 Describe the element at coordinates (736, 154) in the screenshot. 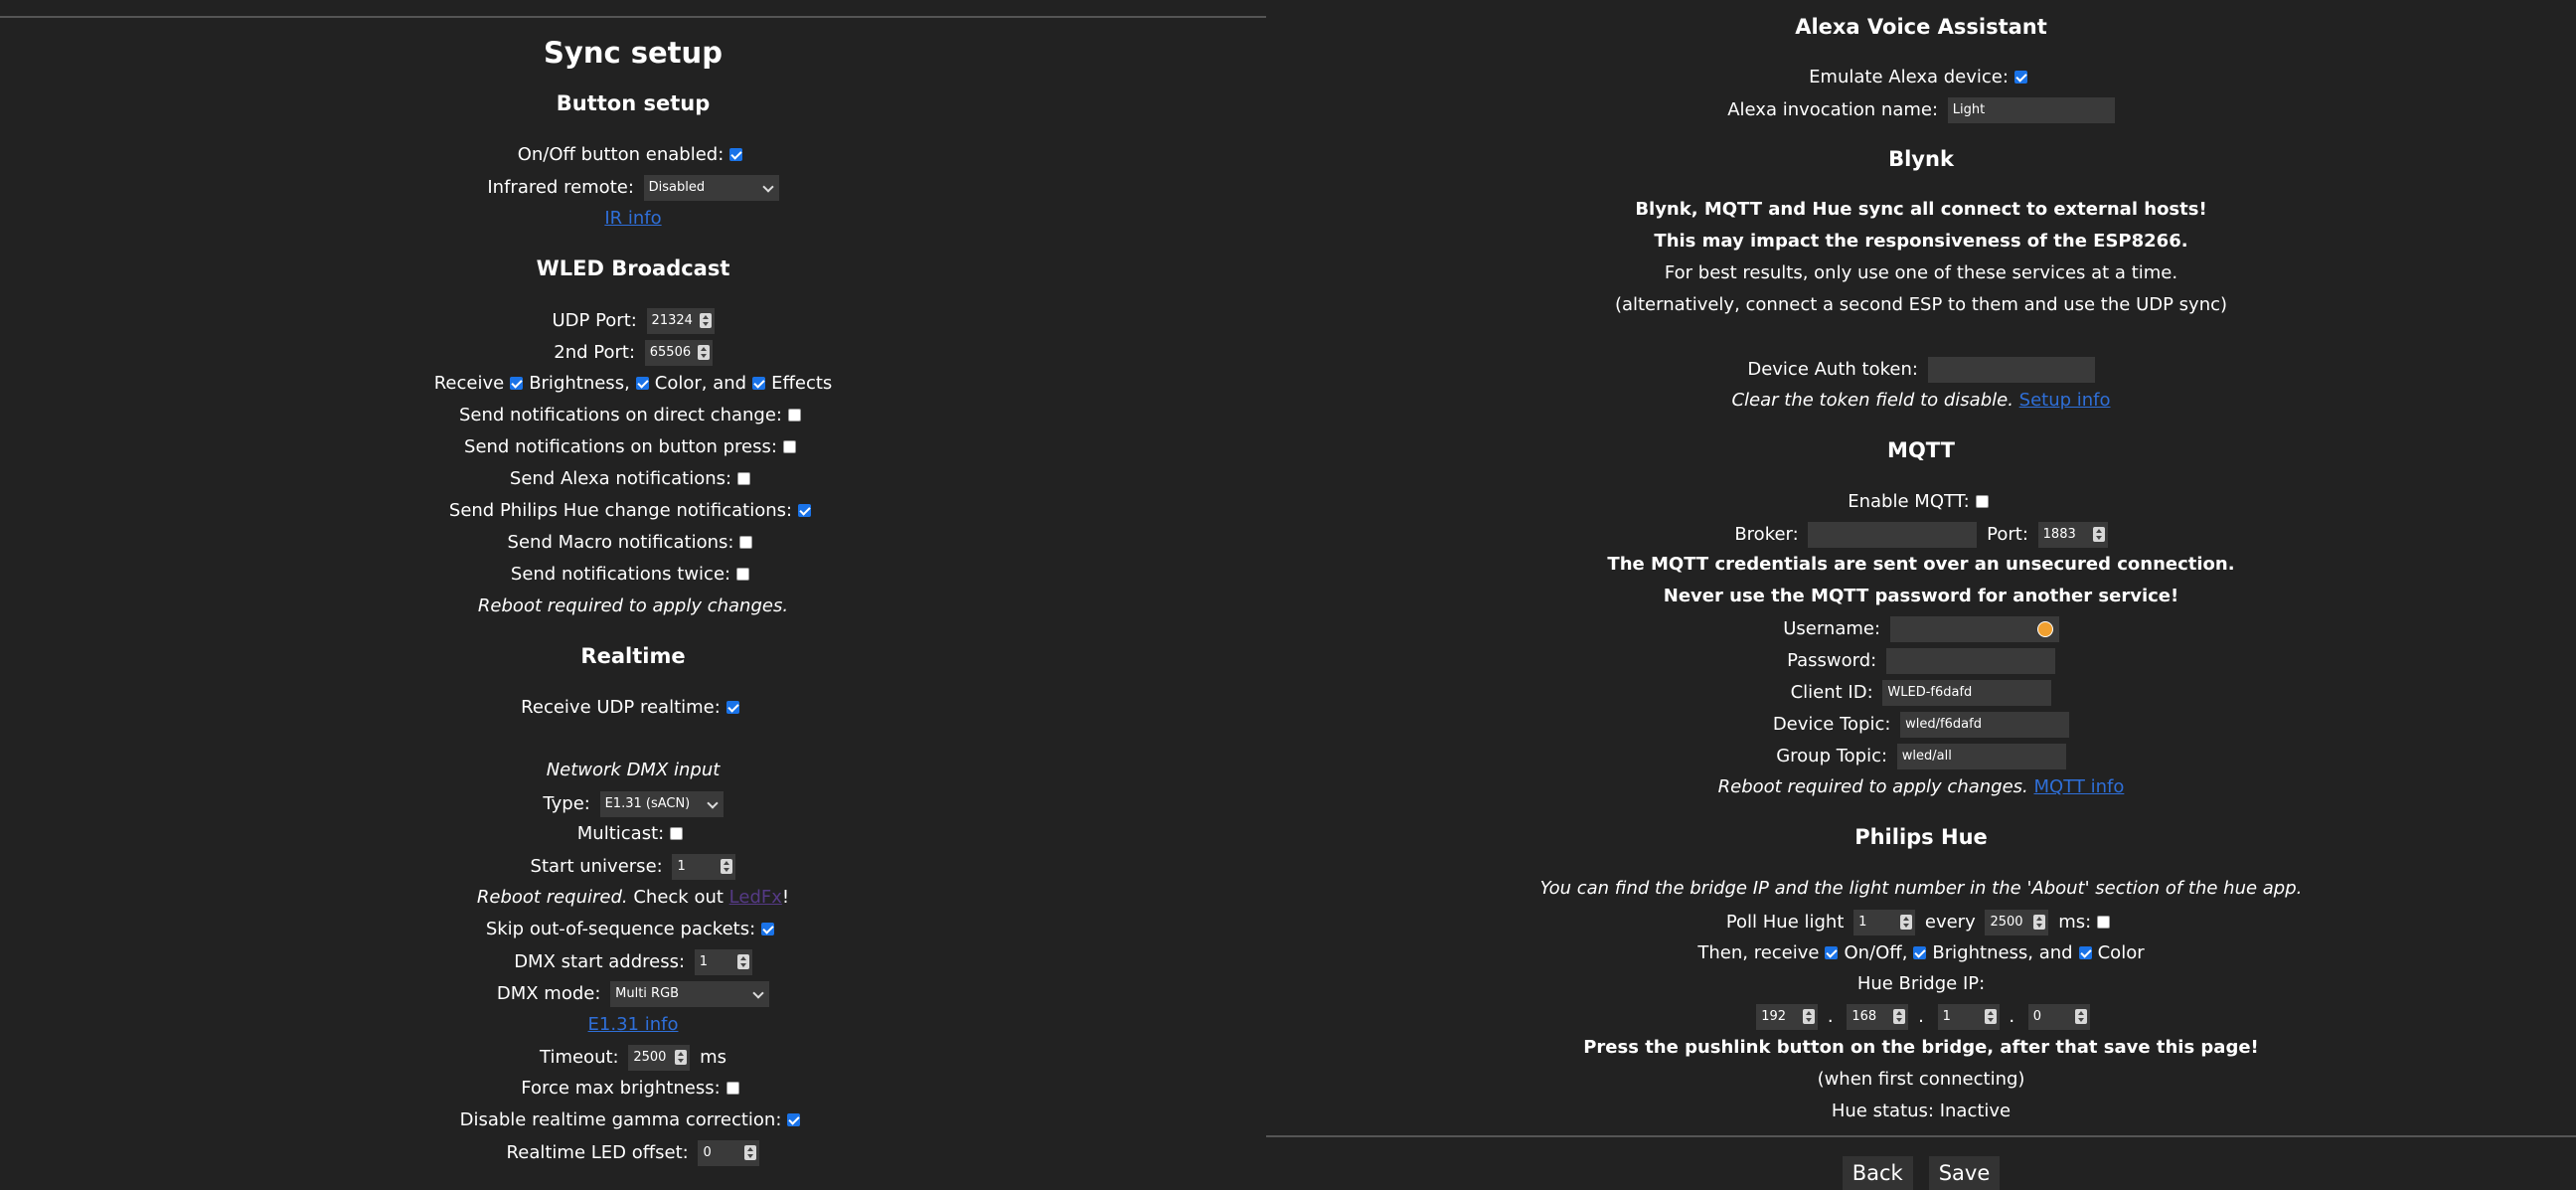

I see `onoff-button-checkbox` at that location.